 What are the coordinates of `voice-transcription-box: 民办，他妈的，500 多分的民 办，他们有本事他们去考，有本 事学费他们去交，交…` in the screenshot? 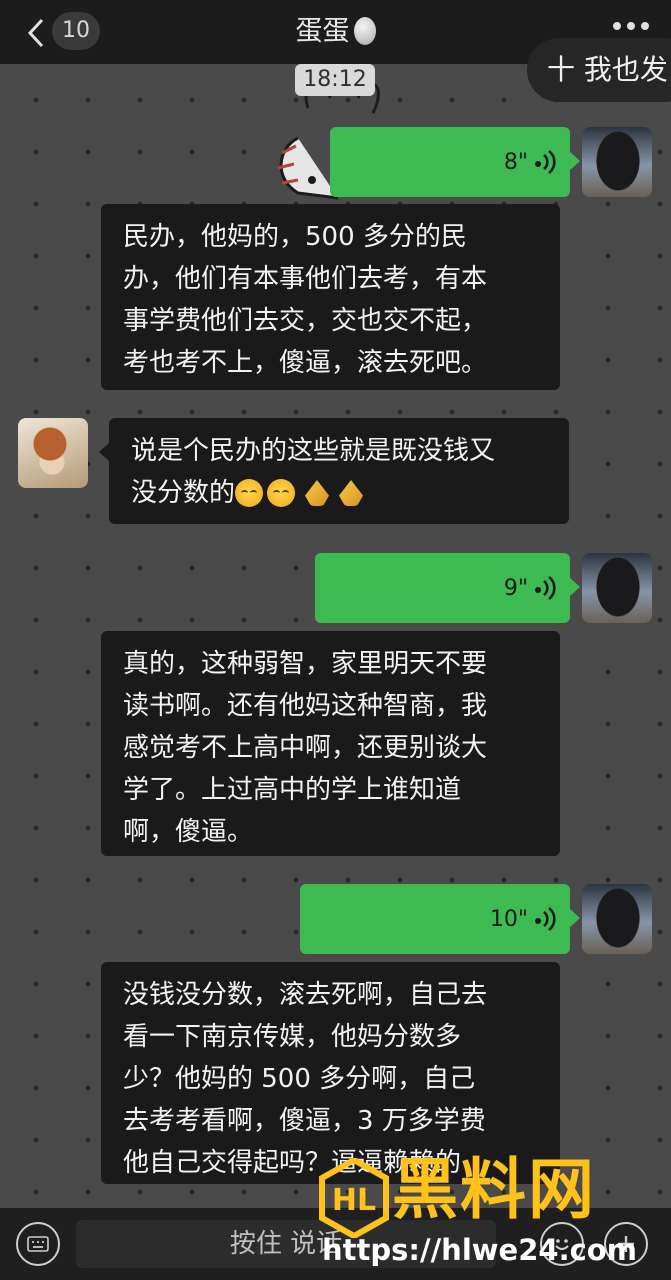 It's located at (330, 297).